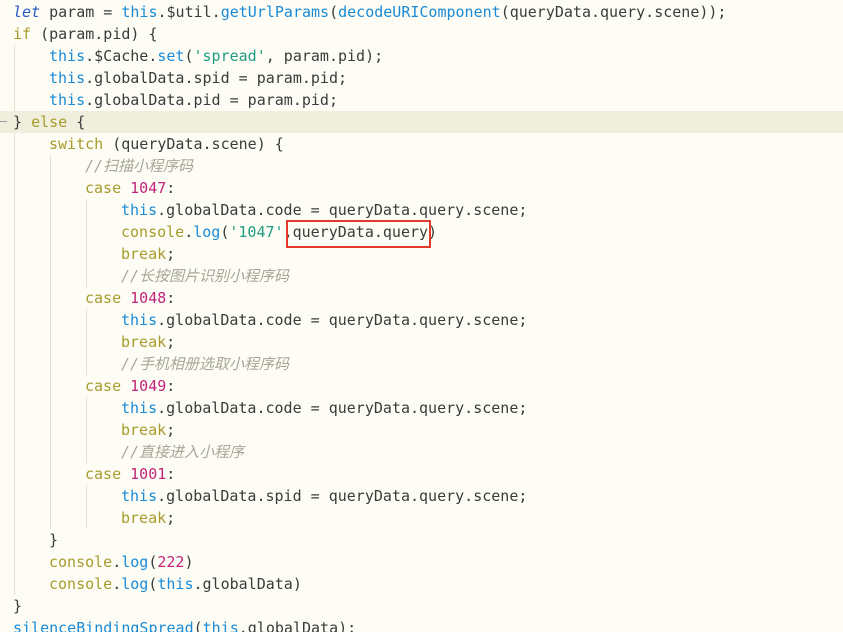  I want to click on code-token: .globalData);, so click(297, 625).